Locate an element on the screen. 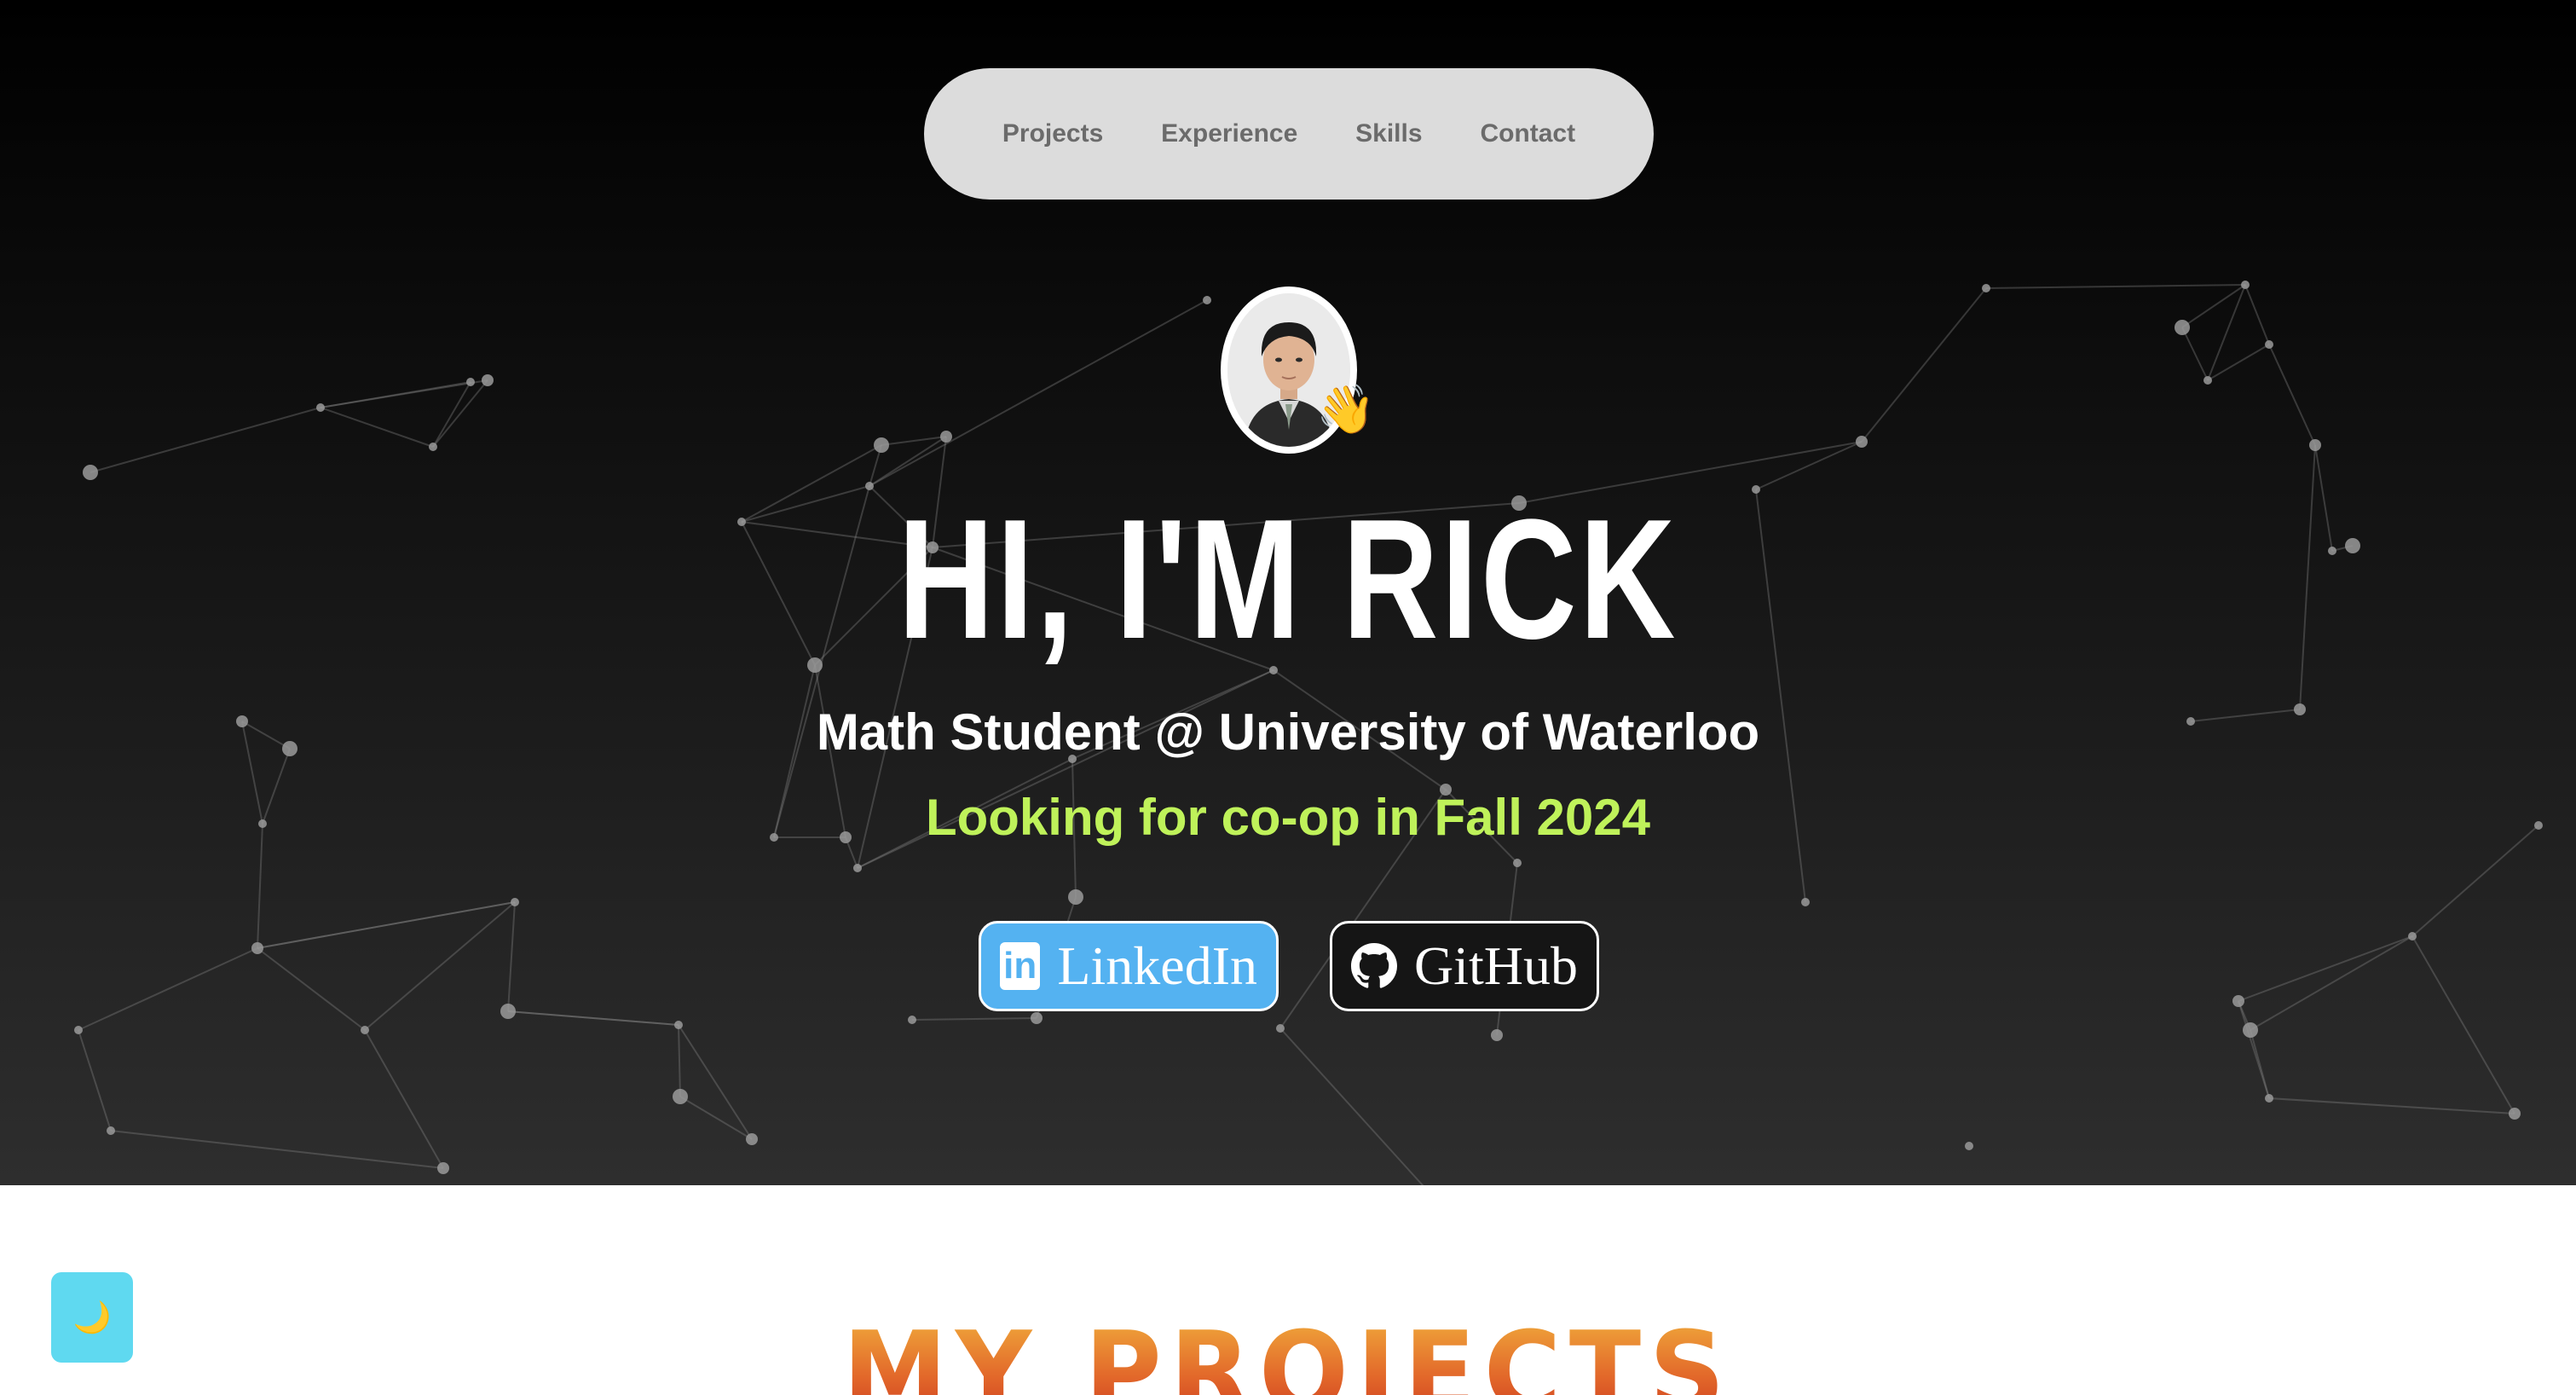 The width and height of the screenshot is (2576, 1395). hero-title: HI, I'M RICK is located at coordinates (1288, 579).